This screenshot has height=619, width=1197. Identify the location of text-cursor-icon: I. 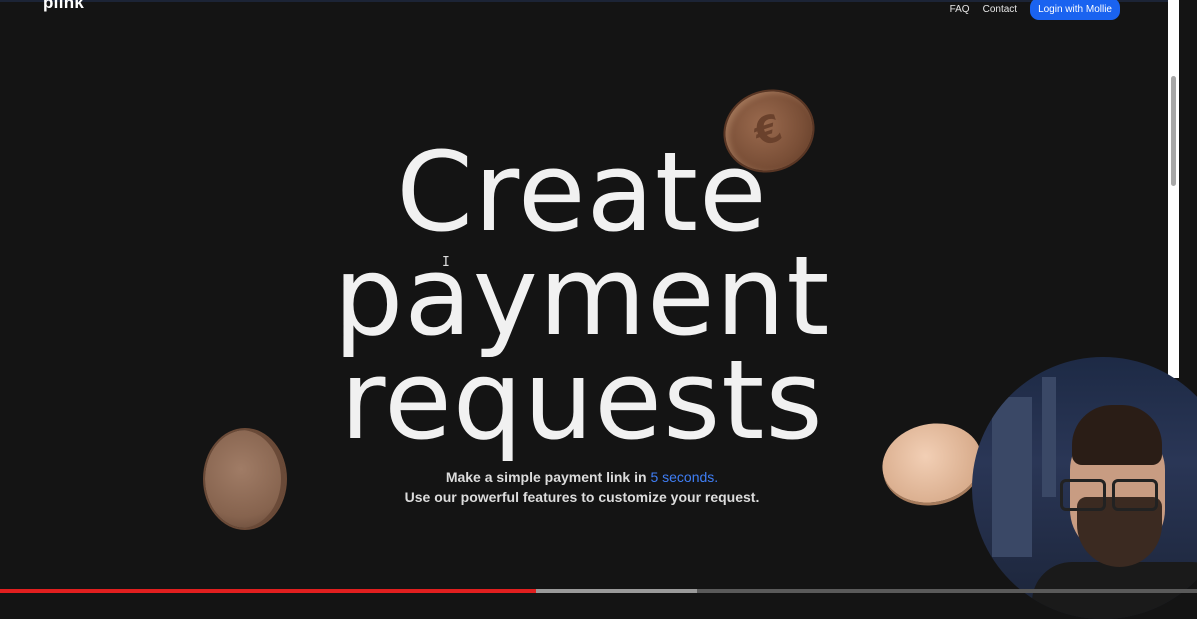
(446, 262).